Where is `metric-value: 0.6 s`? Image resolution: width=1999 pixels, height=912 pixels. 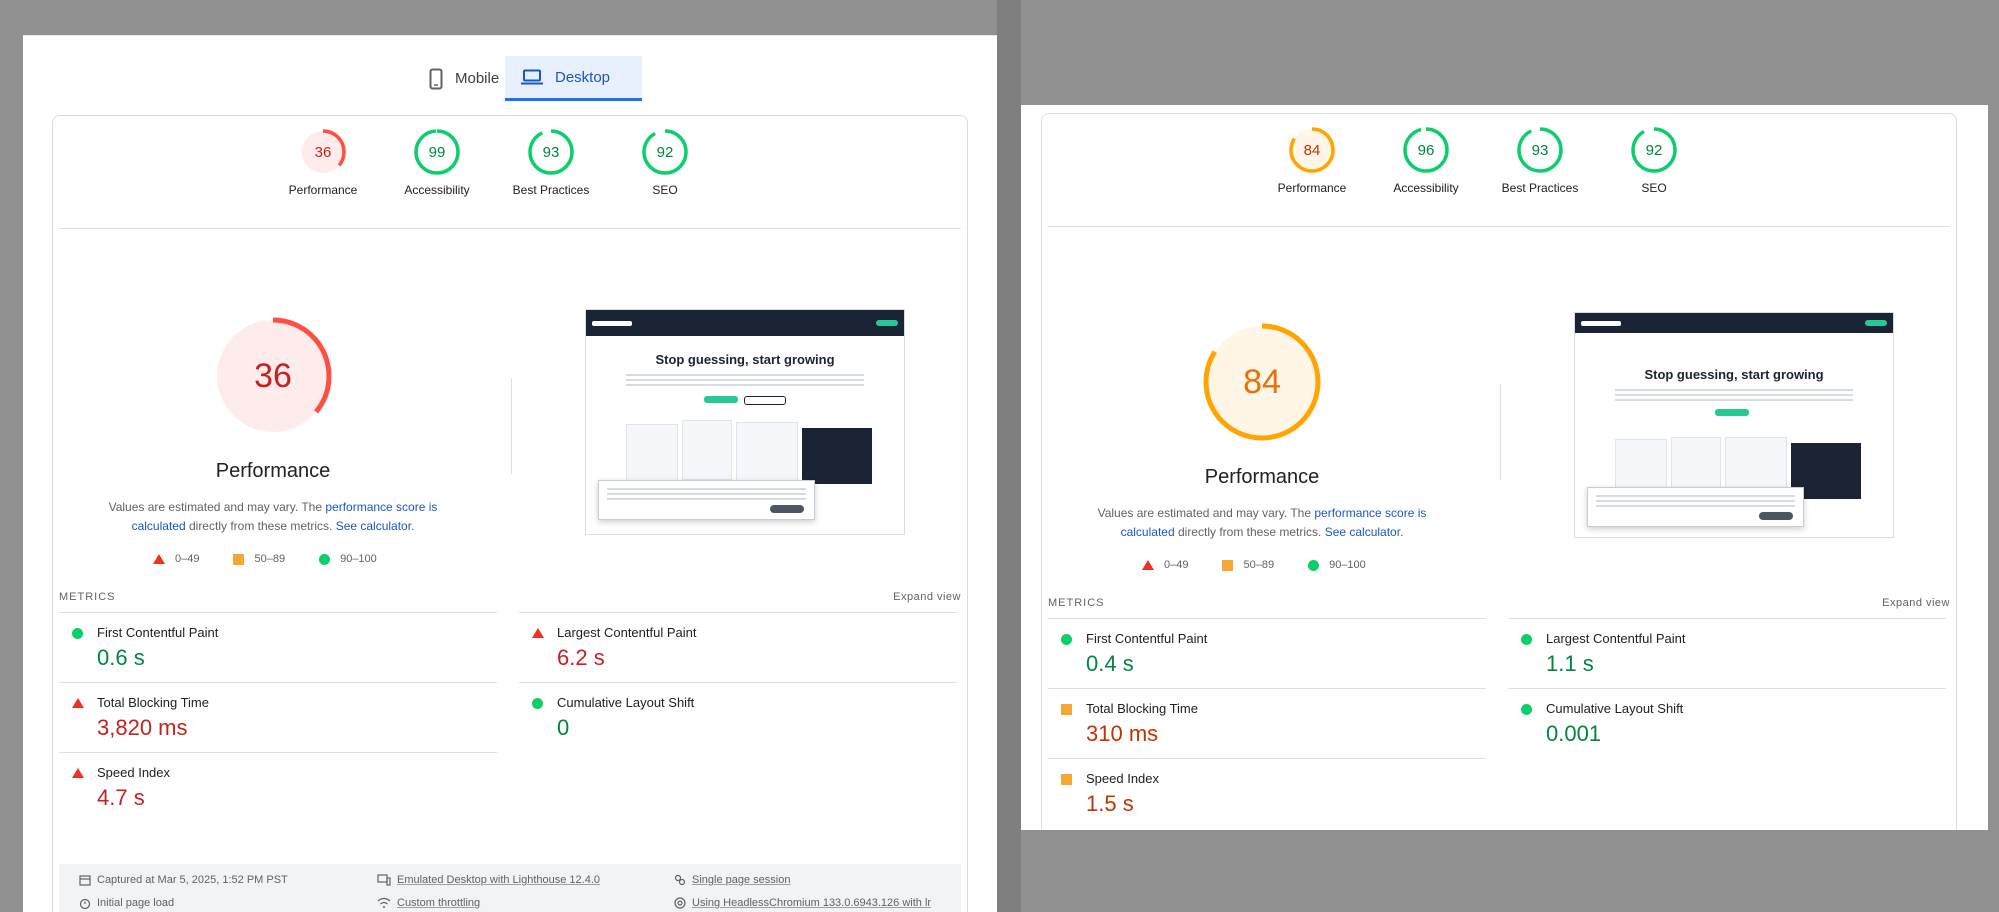
metric-value: 0.6 s is located at coordinates (121, 657).